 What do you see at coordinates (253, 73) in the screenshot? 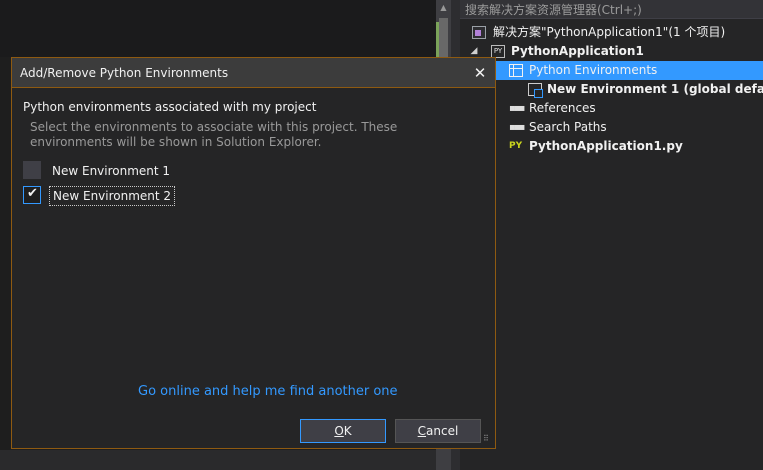
I see `dialog-title-bar: Add/Remove Python Environments ✕` at bounding box center [253, 73].